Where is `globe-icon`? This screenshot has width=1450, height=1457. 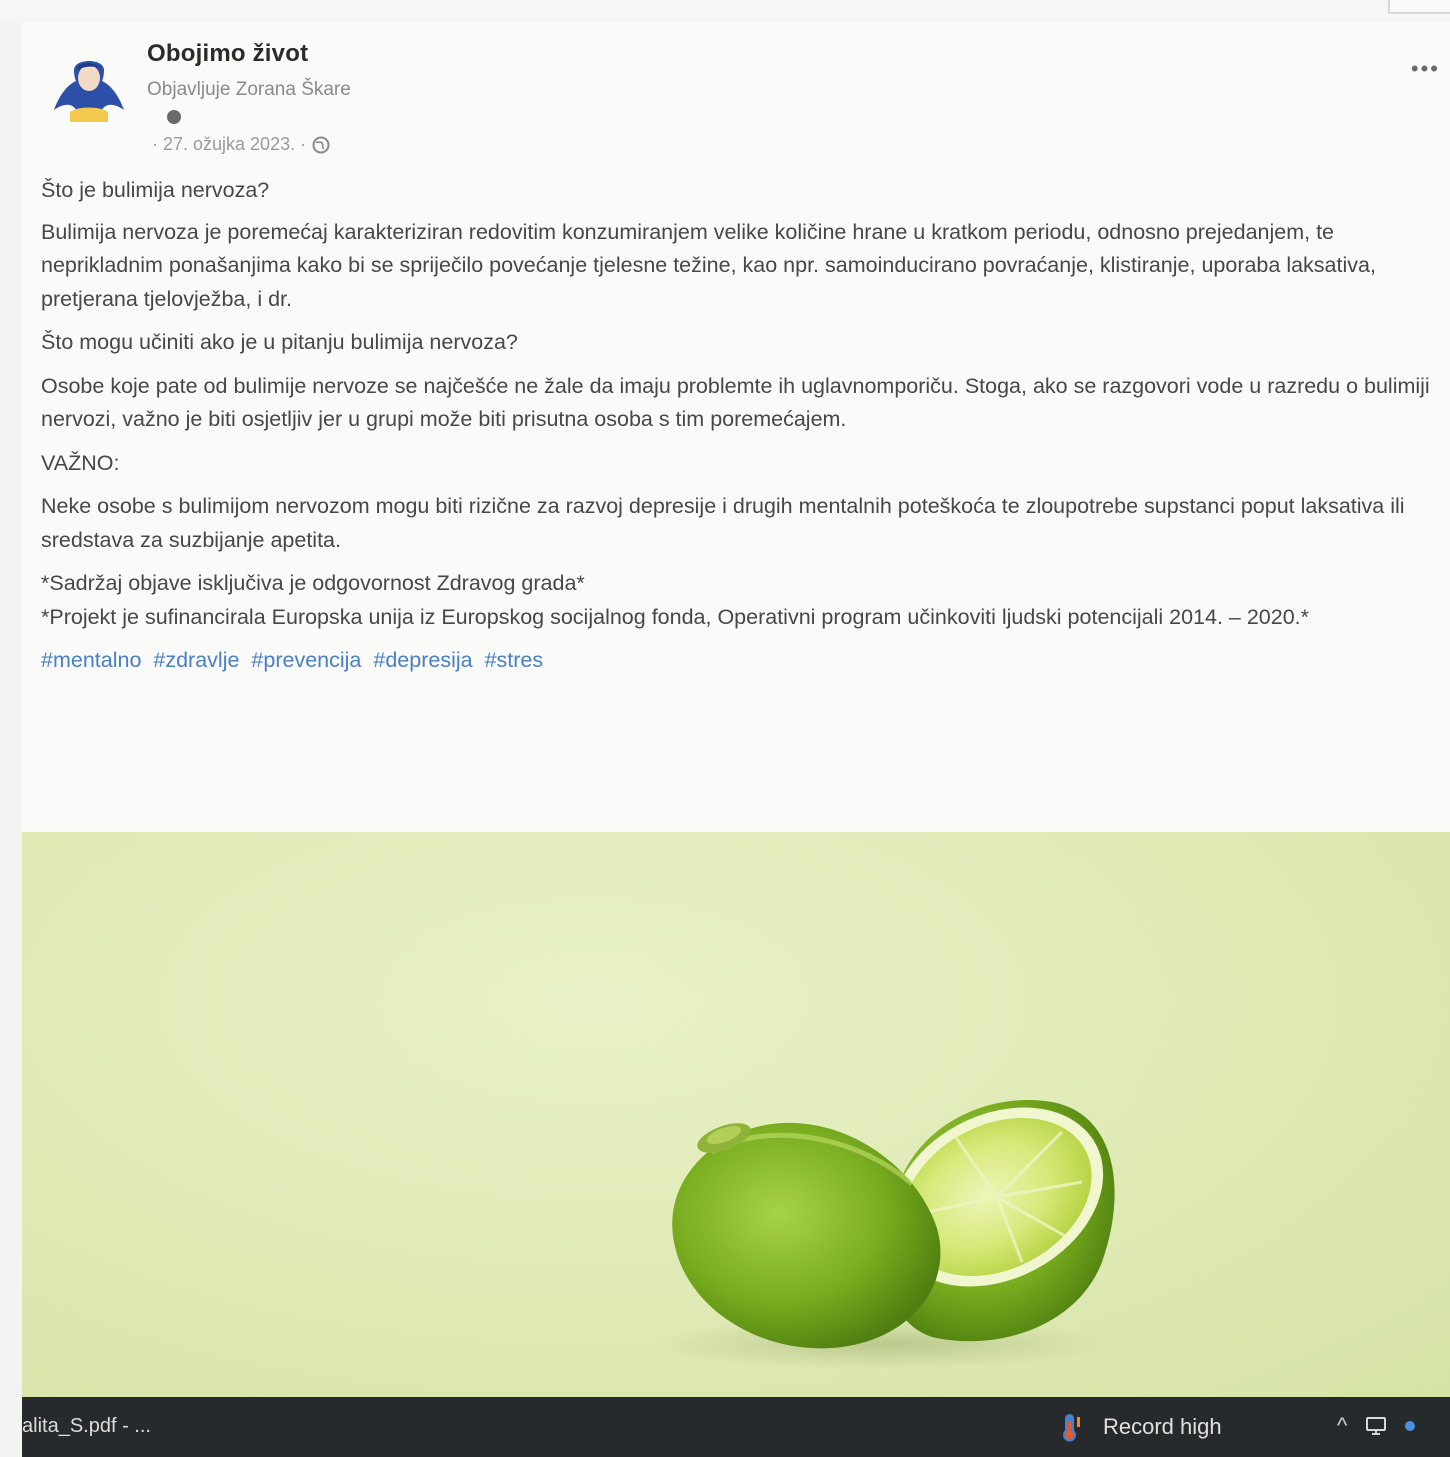
globe-icon is located at coordinates (321, 144).